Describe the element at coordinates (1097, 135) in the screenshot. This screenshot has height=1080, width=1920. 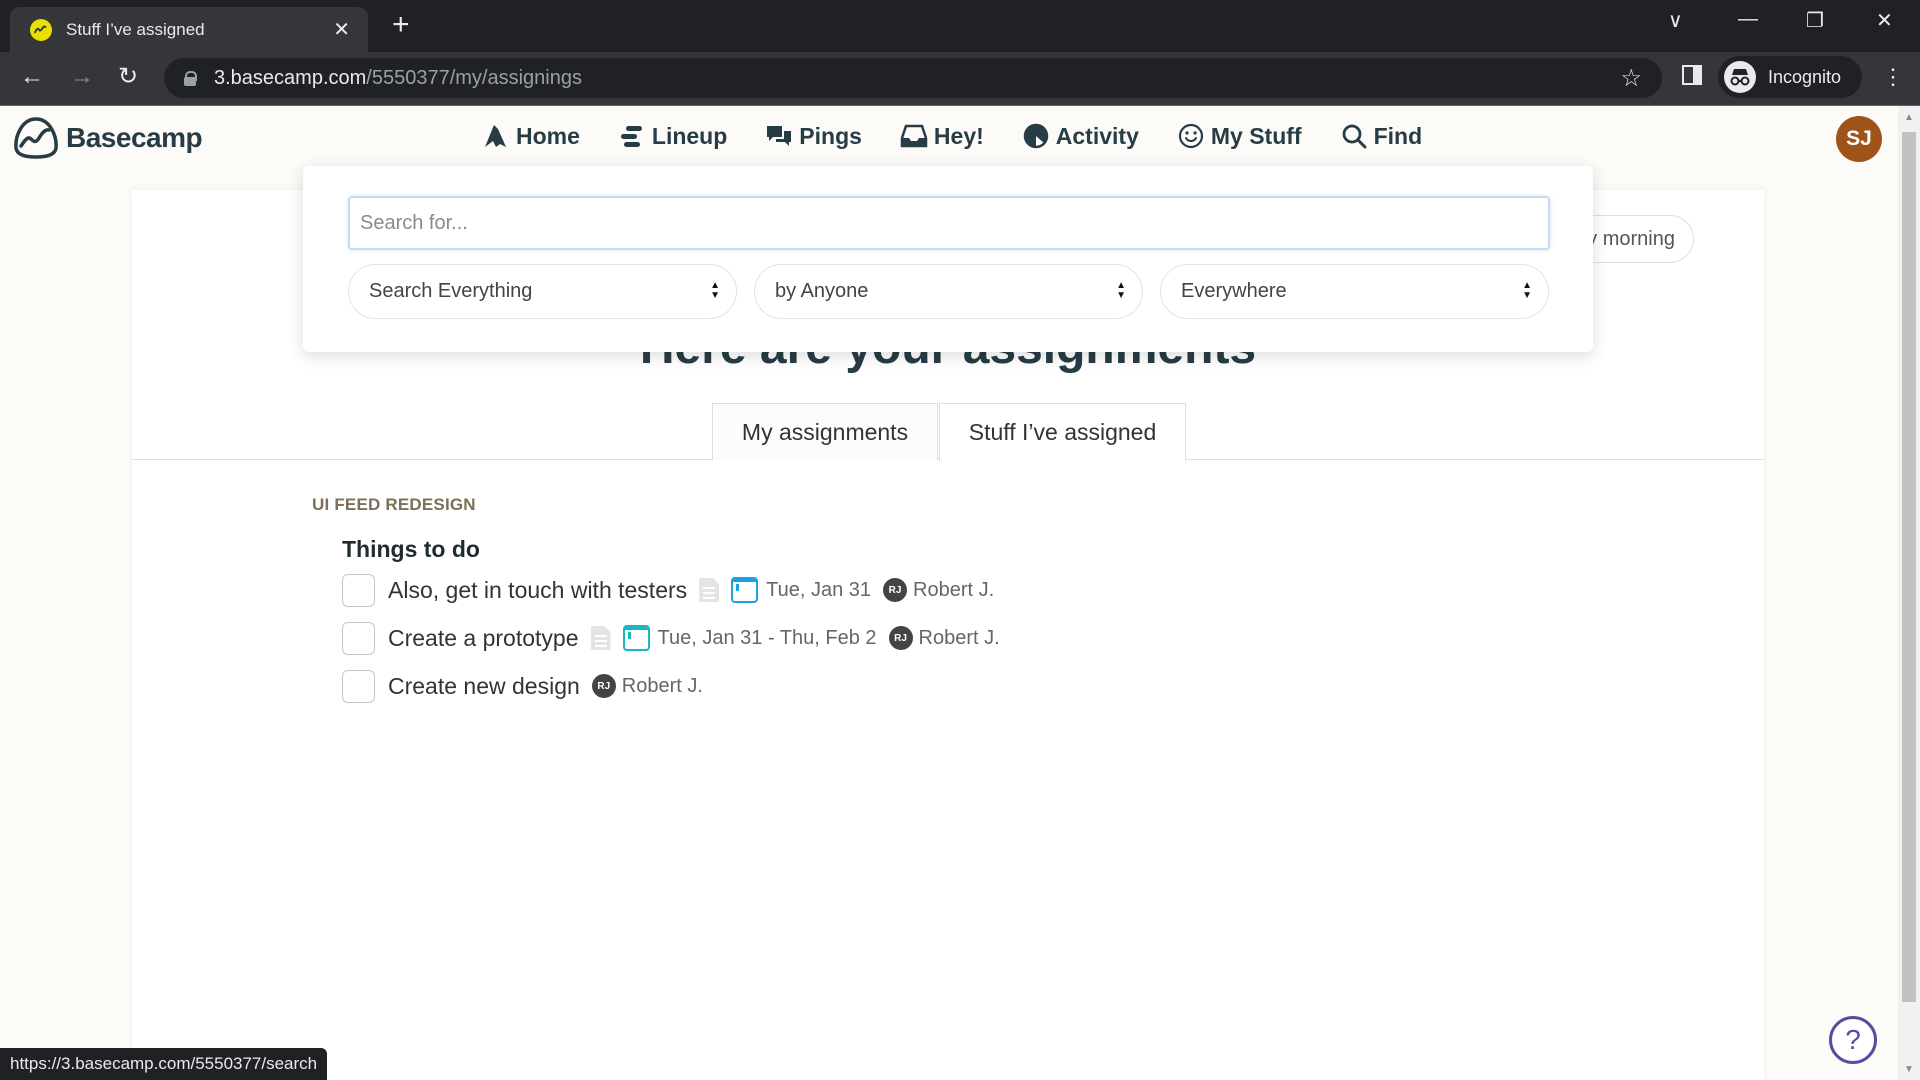
I see `nav-activity-label: Activity` at that location.